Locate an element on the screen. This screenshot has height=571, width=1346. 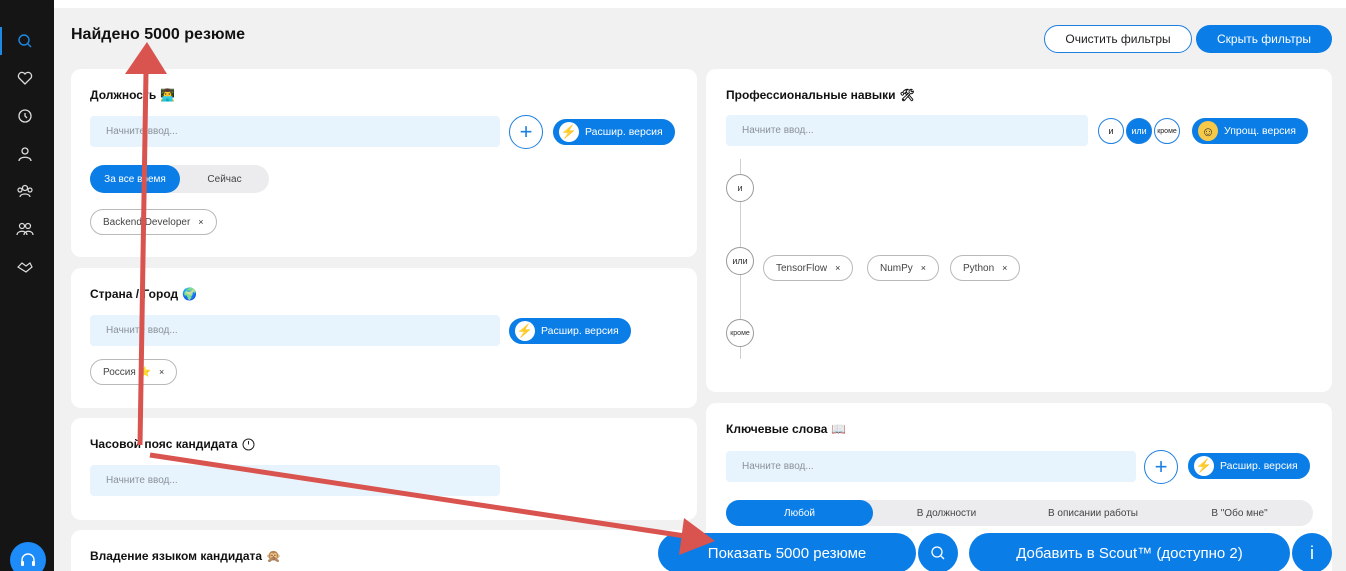
position-title: Должность 👨‍💻 is located at coordinates (132, 95).